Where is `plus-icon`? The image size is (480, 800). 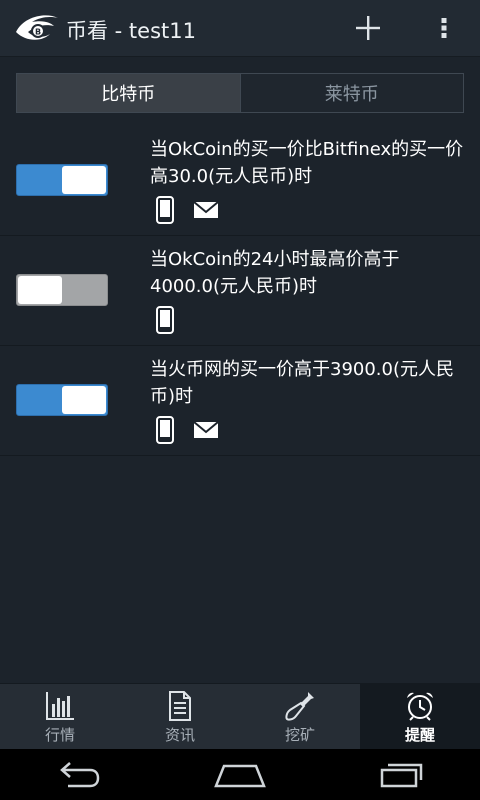
plus-icon is located at coordinates (368, 28).